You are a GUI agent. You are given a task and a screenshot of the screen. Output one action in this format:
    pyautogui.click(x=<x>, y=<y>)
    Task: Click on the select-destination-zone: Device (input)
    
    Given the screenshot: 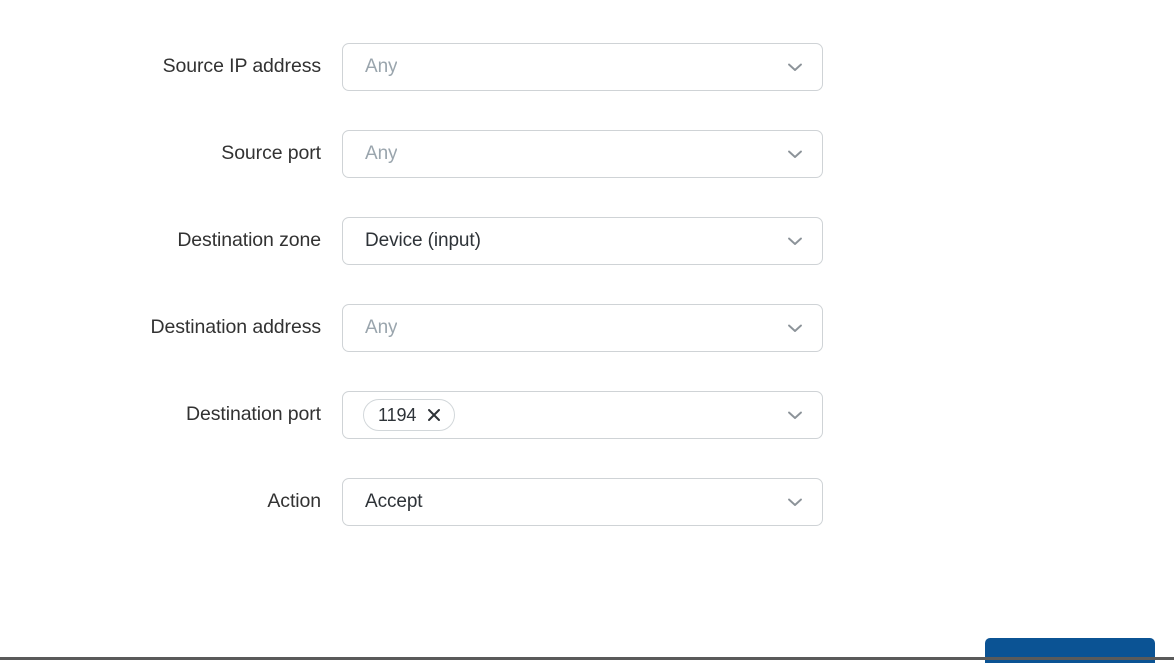 What is the action you would take?
    pyautogui.click(x=582, y=241)
    